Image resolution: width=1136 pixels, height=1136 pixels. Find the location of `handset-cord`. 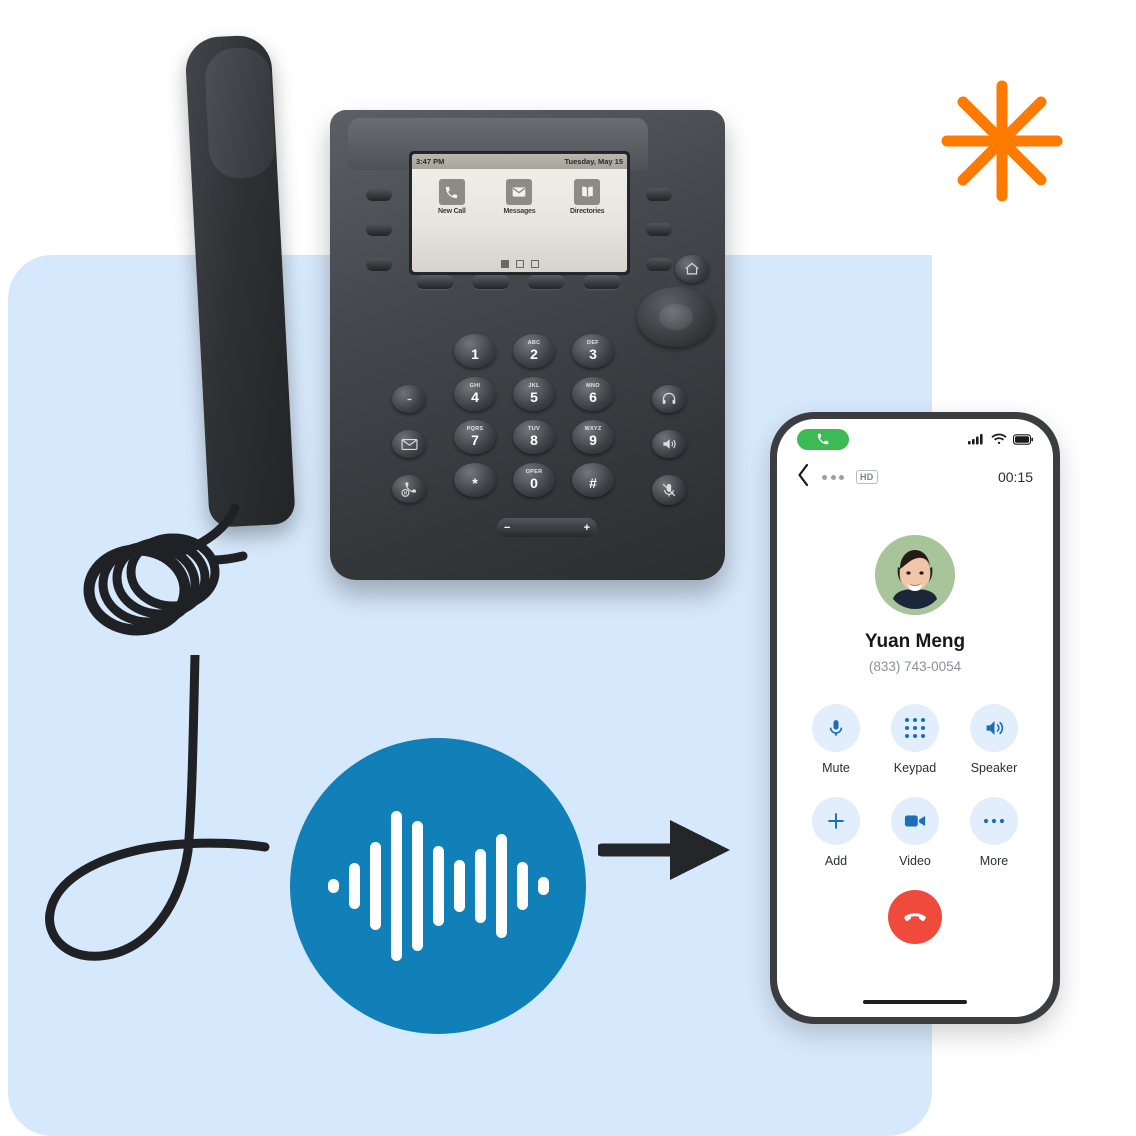

handset-cord is located at coordinates (180, 573).